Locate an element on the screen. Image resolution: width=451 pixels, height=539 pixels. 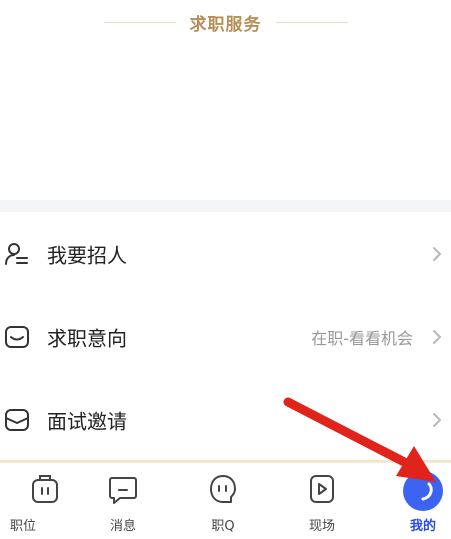
profile-icon is located at coordinates (423, 491).